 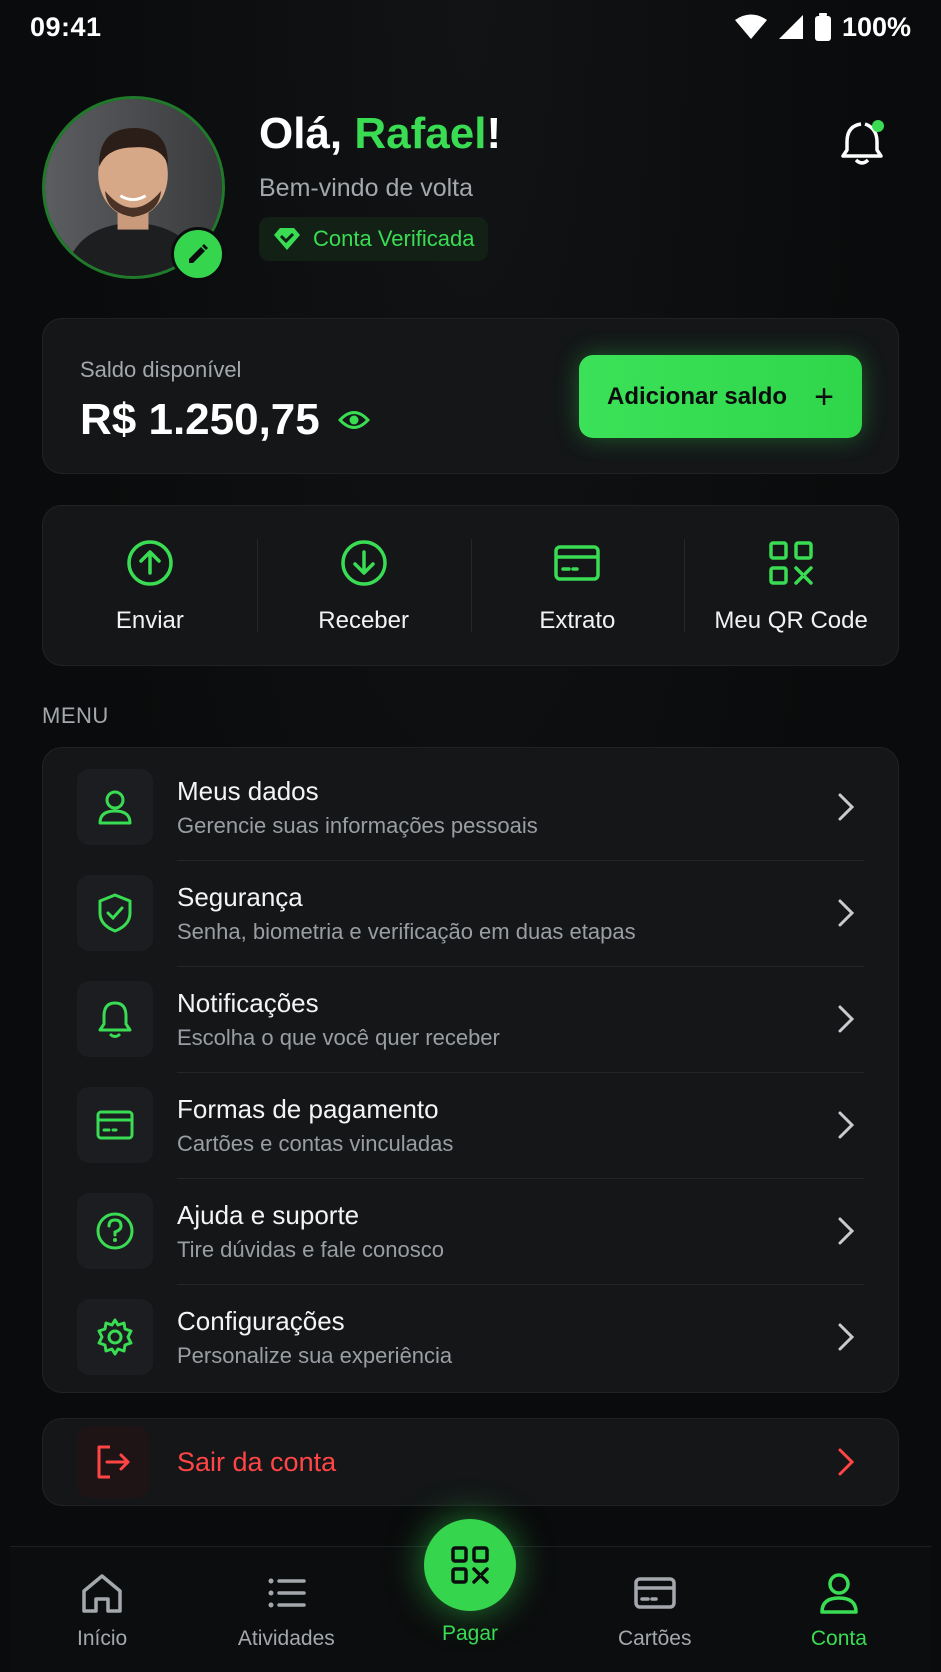 I want to click on edit-avatar-button, so click(x=198, y=254).